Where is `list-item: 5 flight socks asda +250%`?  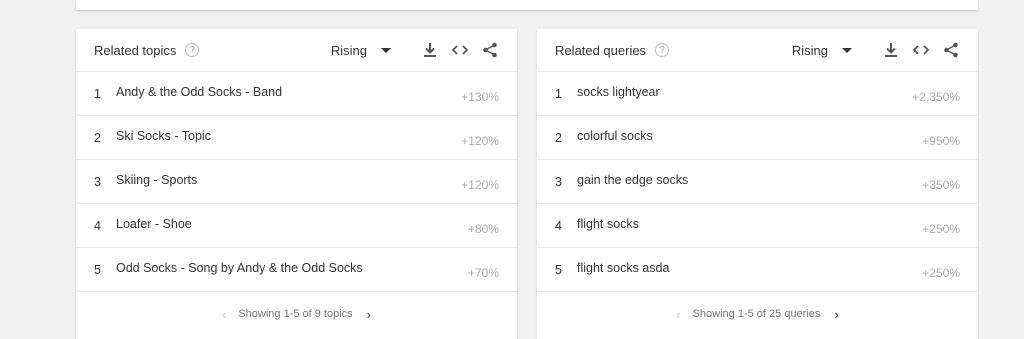 list-item: 5 flight socks asda +250% is located at coordinates (757, 270).